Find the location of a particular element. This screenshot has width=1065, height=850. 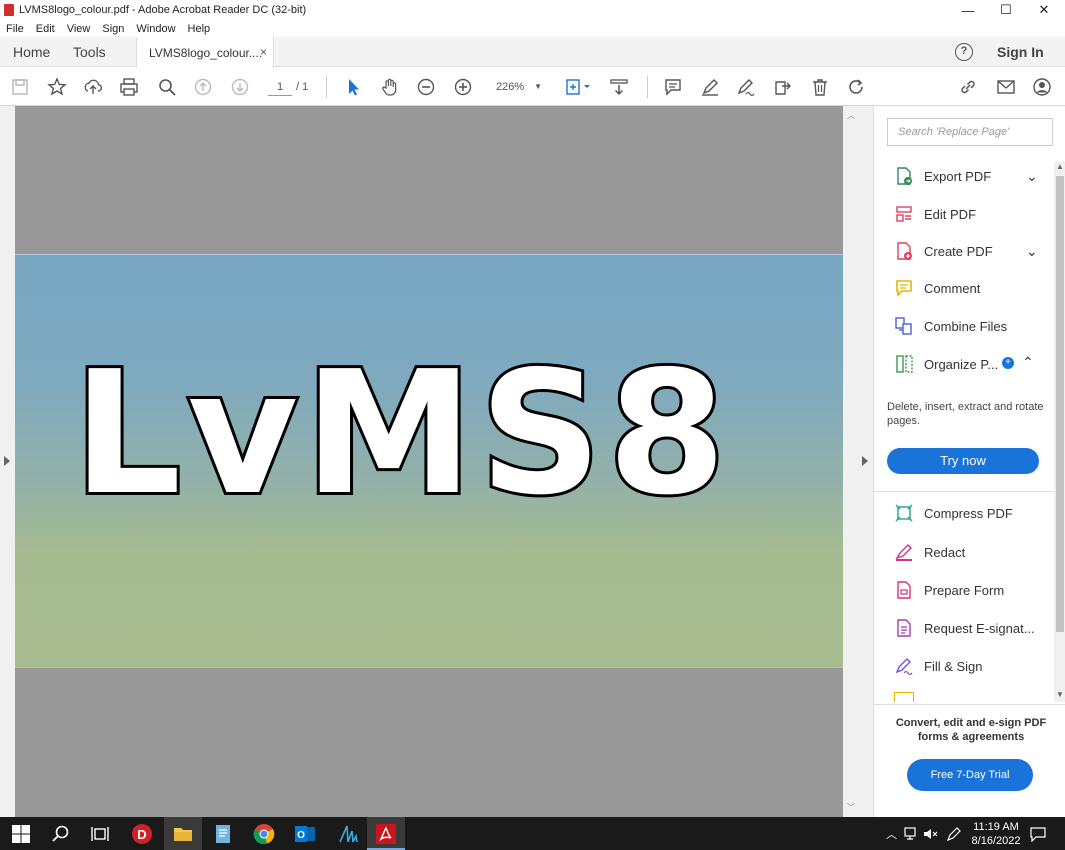

fit-page-icon is located at coordinates (578, 87).